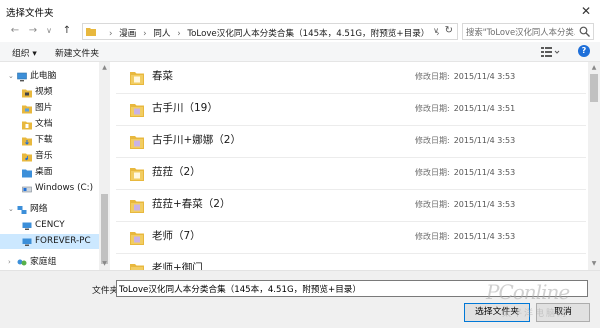 This screenshot has width=600, height=328. Describe the element at coordinates (538, 300) in the screenshot. I see `watermark-logo: PConline 太平洋电脑网` at that location.